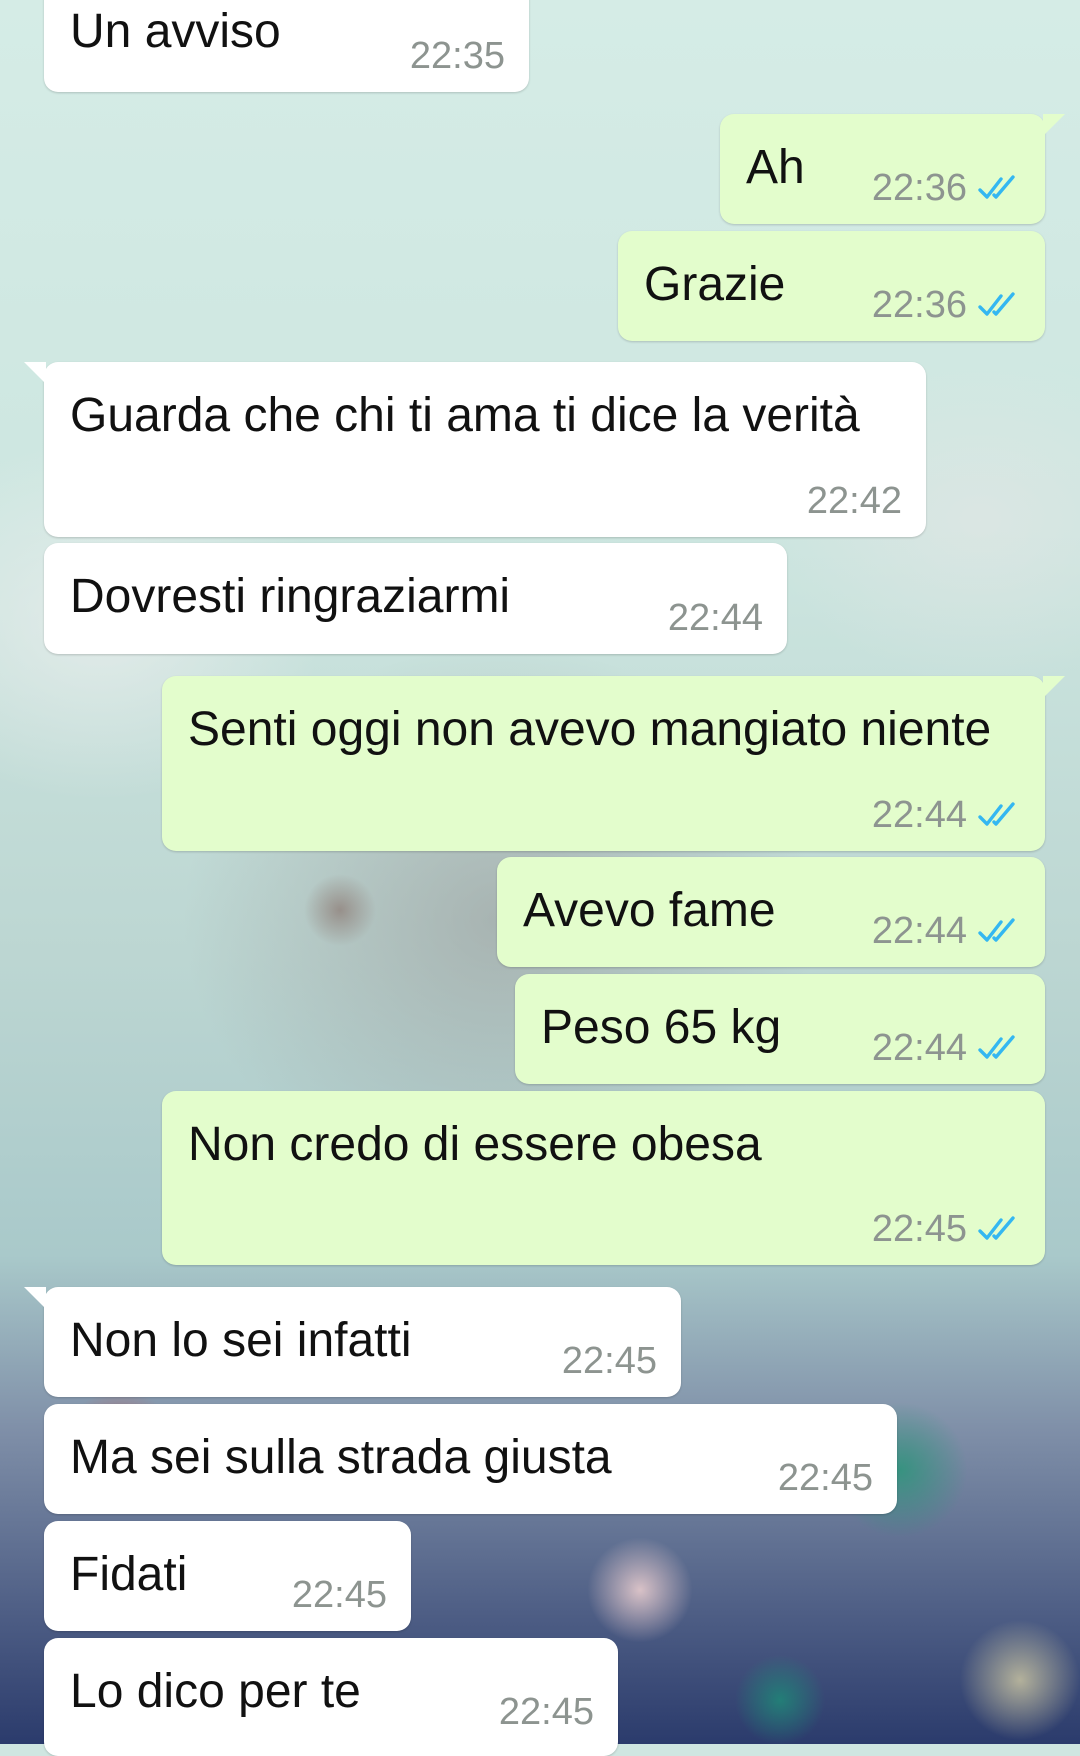 The height and width of the screenshot is (1756, 1080). I want to click on message-text: Non lo sei infatti, so click(241, 1340).